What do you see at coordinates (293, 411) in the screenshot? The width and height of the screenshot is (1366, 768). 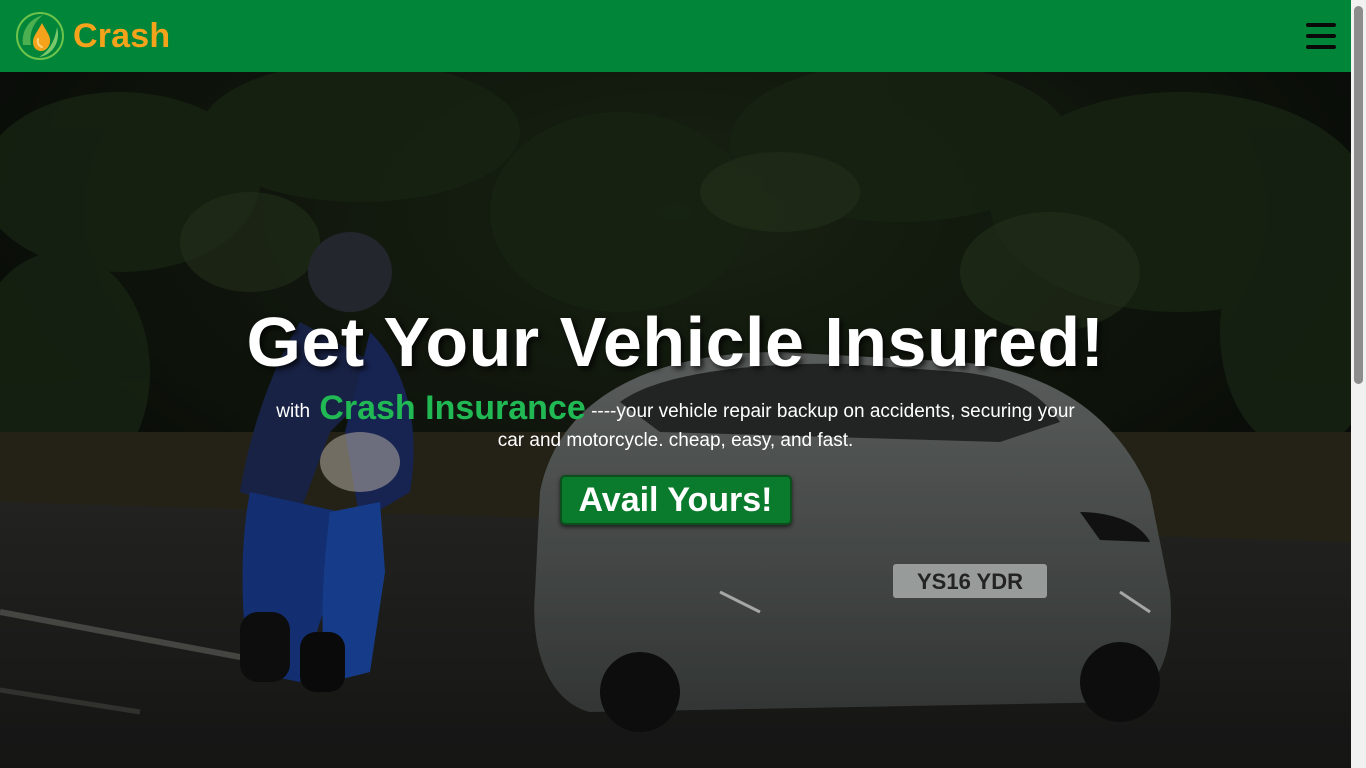 I see `tagline-prefix: with` at bounding box center [293, 411].